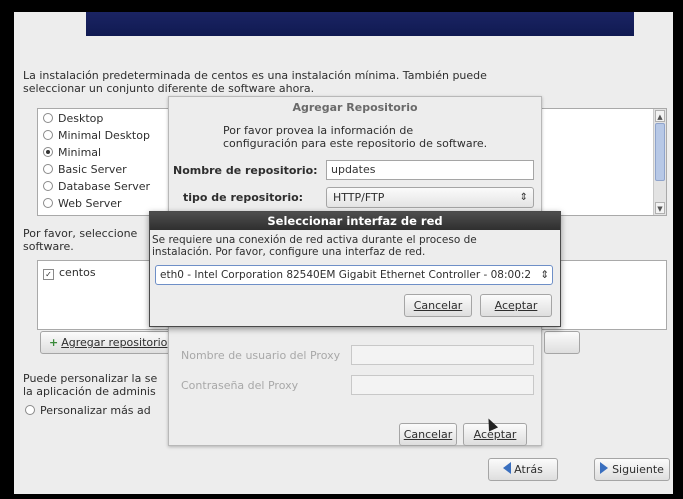  I want to click on repo-name-label: Nombre de repositorio:, so click(245, 170).